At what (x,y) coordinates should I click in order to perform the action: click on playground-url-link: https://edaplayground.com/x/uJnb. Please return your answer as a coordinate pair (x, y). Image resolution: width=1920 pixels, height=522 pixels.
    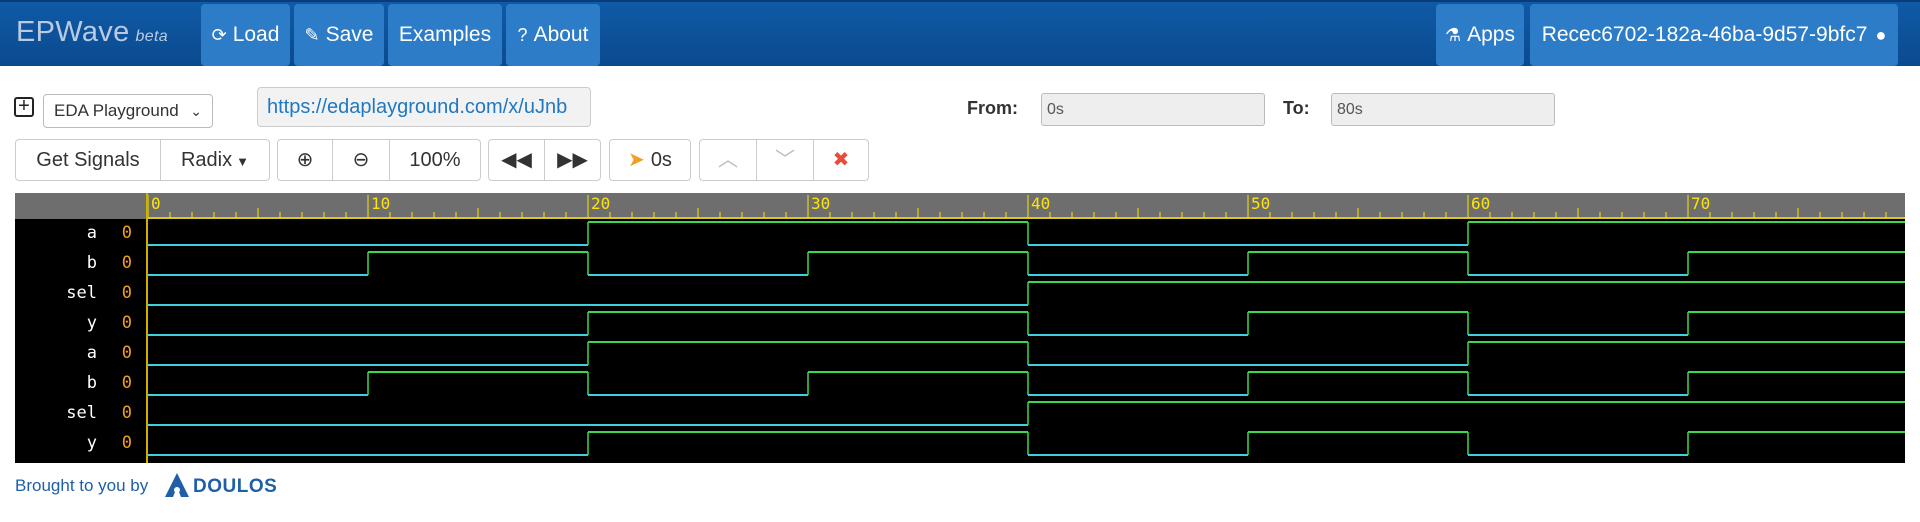
    Looking at the image, I should click on (424, 107).